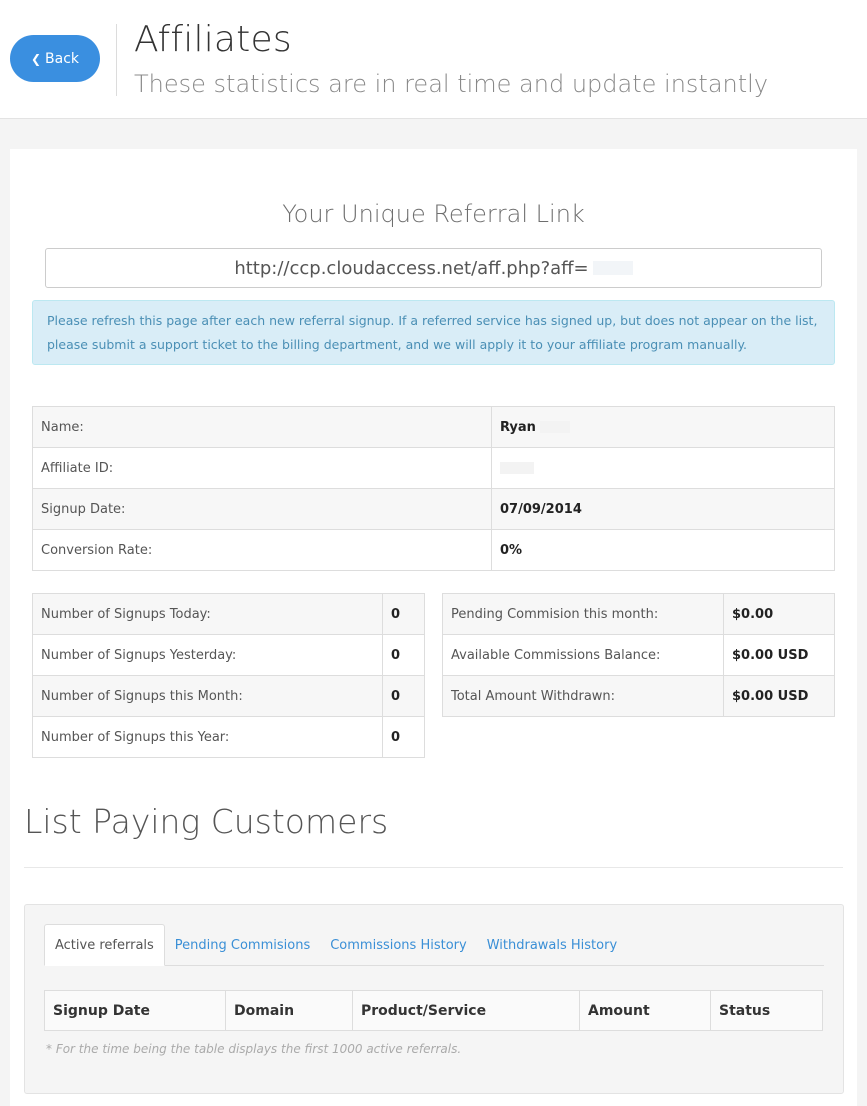  I want to click on info-value: 0%, so click(663, 550).